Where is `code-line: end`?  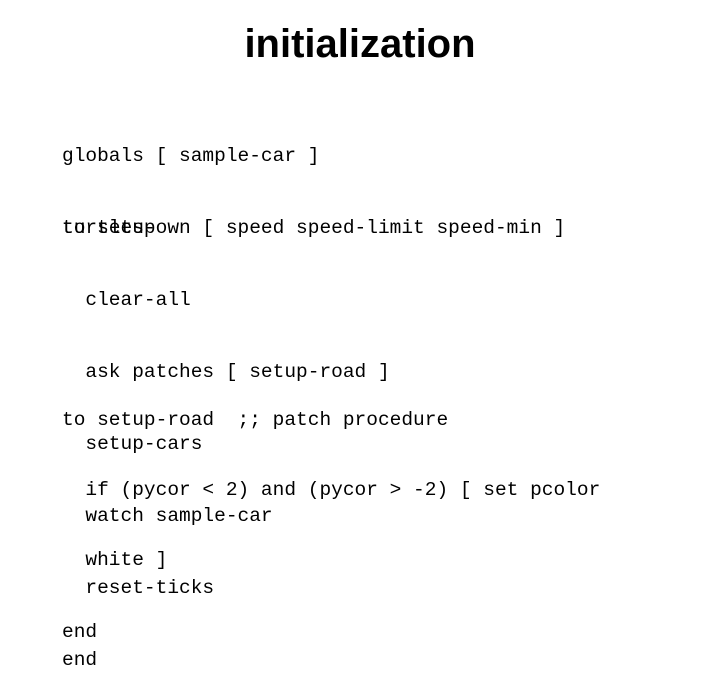
code-line: end is located at coordinates (80, 632).